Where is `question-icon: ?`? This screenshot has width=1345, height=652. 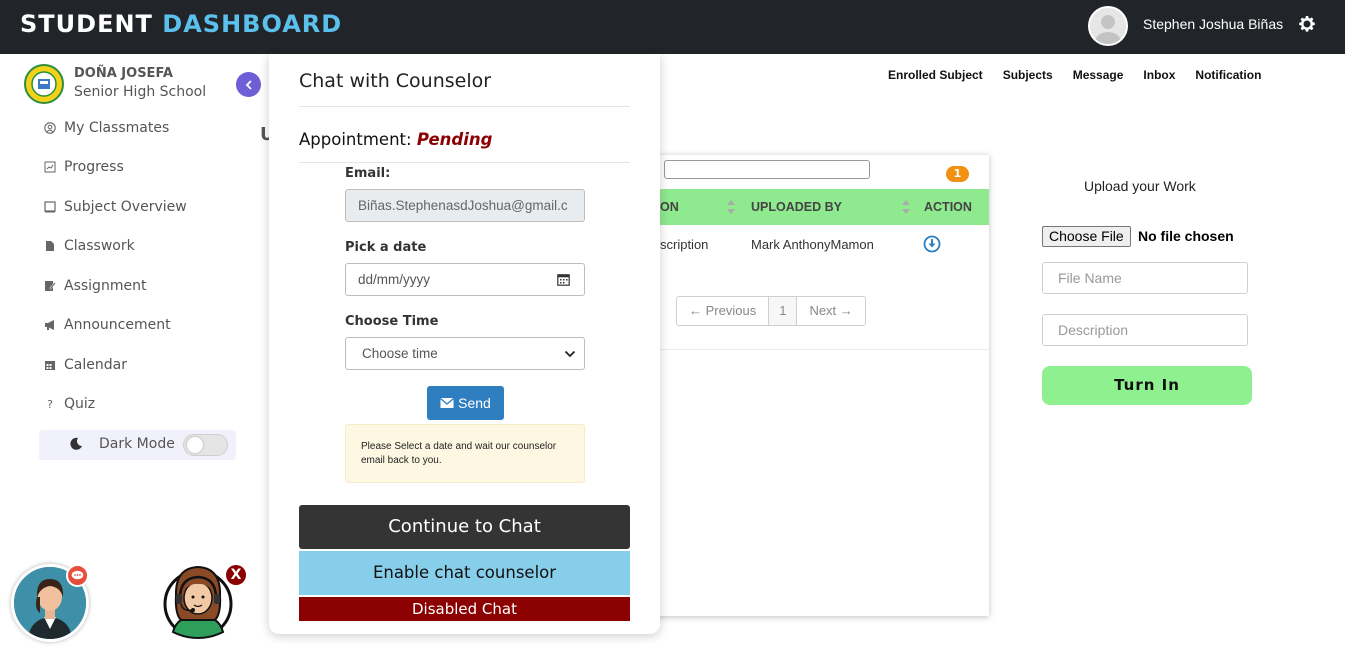 question-icon: ? is located at coordinates (50, 404).